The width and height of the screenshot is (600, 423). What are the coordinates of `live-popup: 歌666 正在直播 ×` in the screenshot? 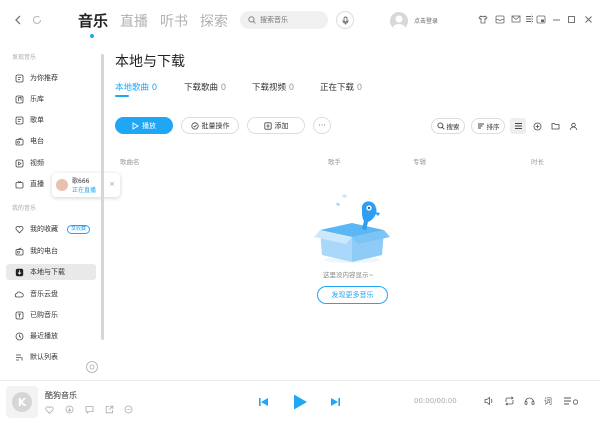 It's located at (86, 185).